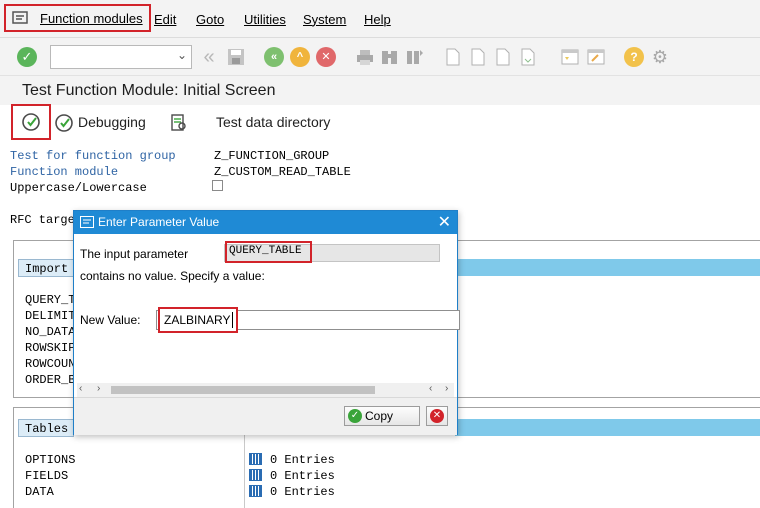  Describe the element at coordinates (300, 57) in the screenshot. I see `exit-icon: ^` at that location.